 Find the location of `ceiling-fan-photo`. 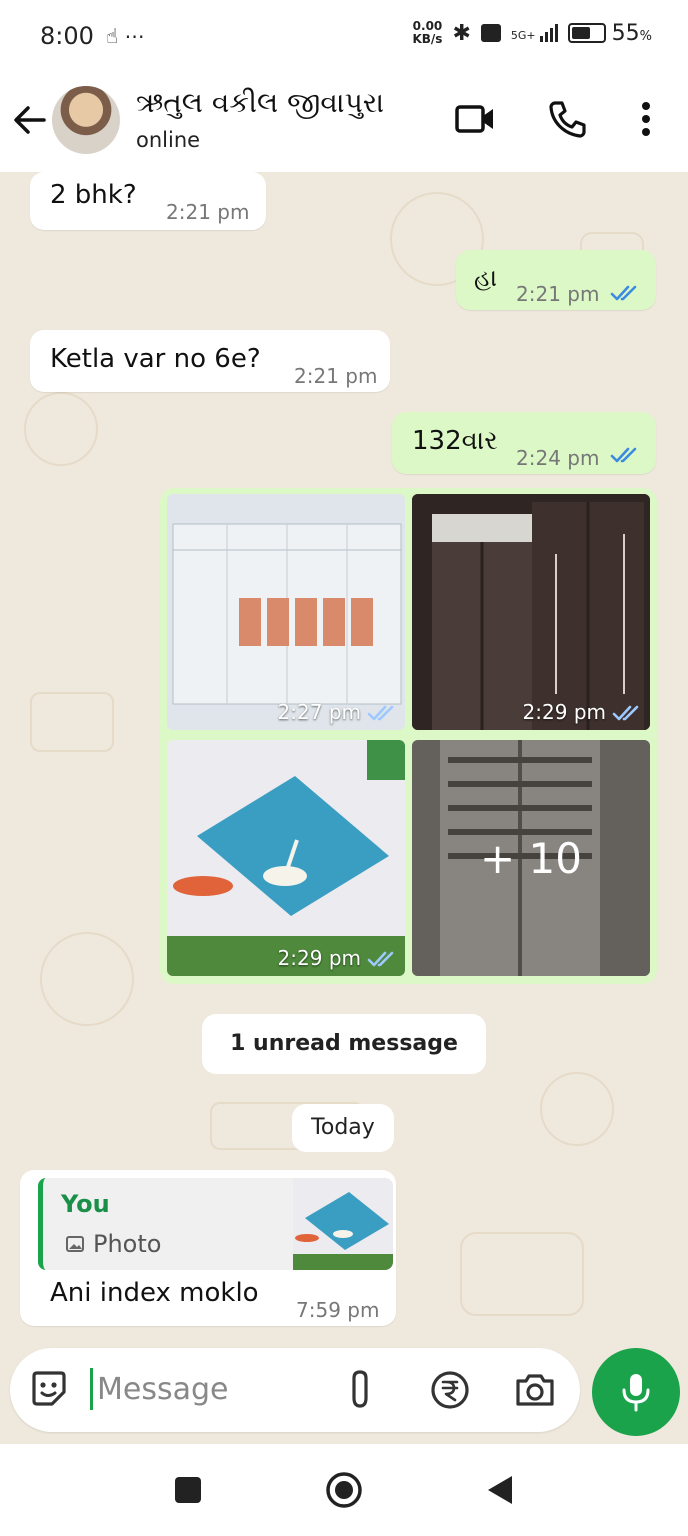

ceiling-fan-photo is located at coordinates (286, 858).